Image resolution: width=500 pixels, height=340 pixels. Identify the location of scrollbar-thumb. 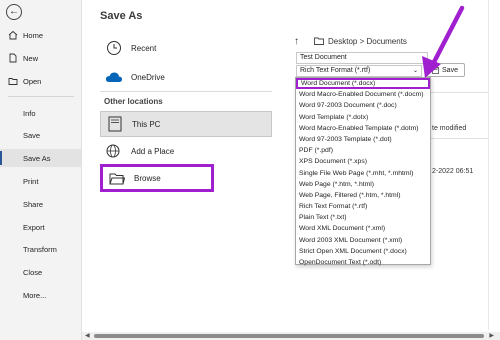
(289, 336).